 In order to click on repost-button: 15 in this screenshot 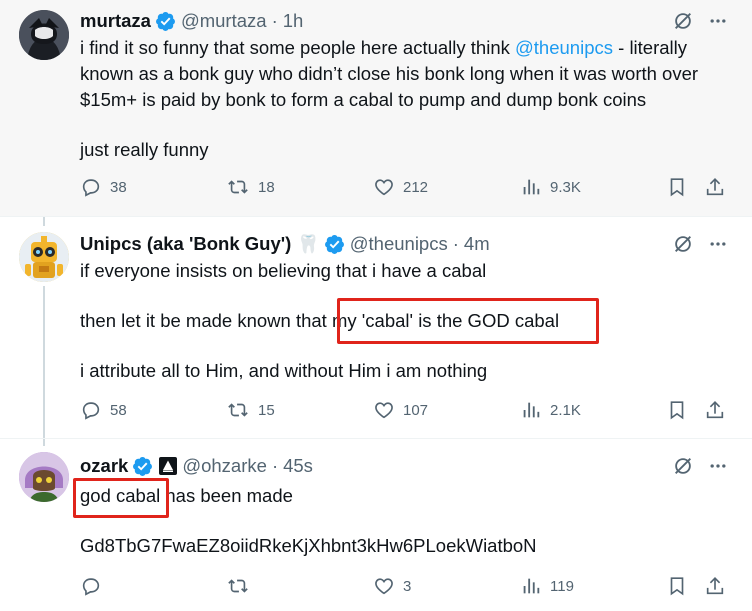, I will do `click(250, 410)`.